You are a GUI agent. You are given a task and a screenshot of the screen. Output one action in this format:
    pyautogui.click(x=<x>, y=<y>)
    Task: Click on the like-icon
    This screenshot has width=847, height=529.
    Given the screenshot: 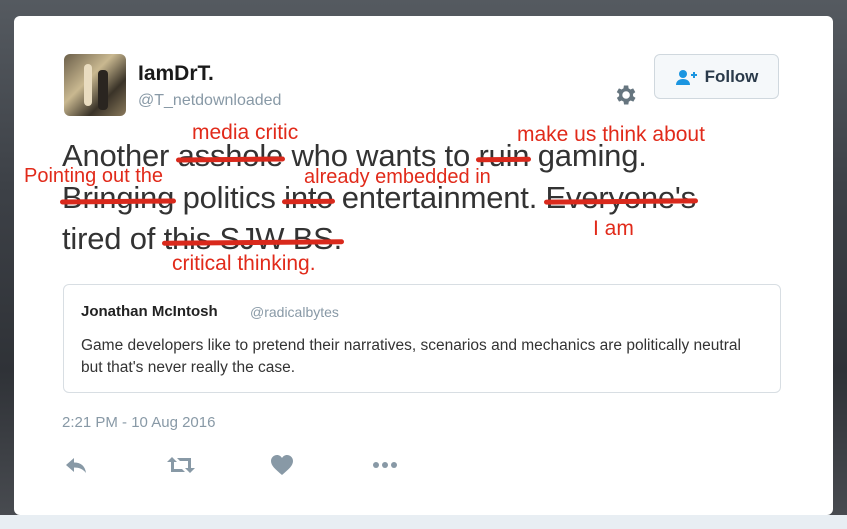 What is the action you would take?
    pyautogui.click(x=282, y=465)
    